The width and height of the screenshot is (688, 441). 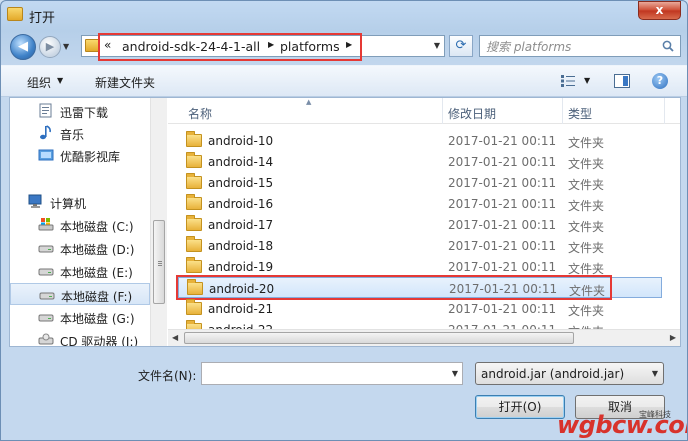 I want to click on file-name: android-10, so click(x=241, y=141).